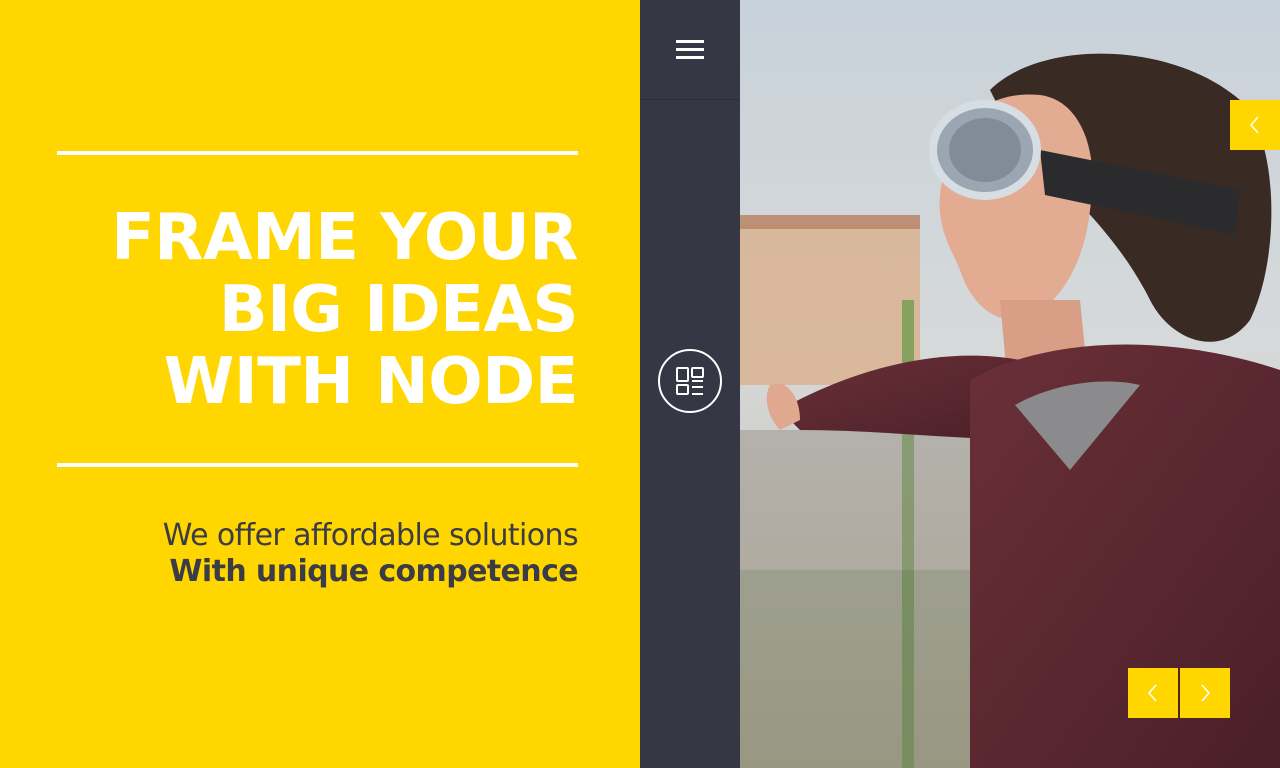  Describe the element at coordinates (373, 571) in the screenshot. I see `tagline-bold: With unique competence` at that location.